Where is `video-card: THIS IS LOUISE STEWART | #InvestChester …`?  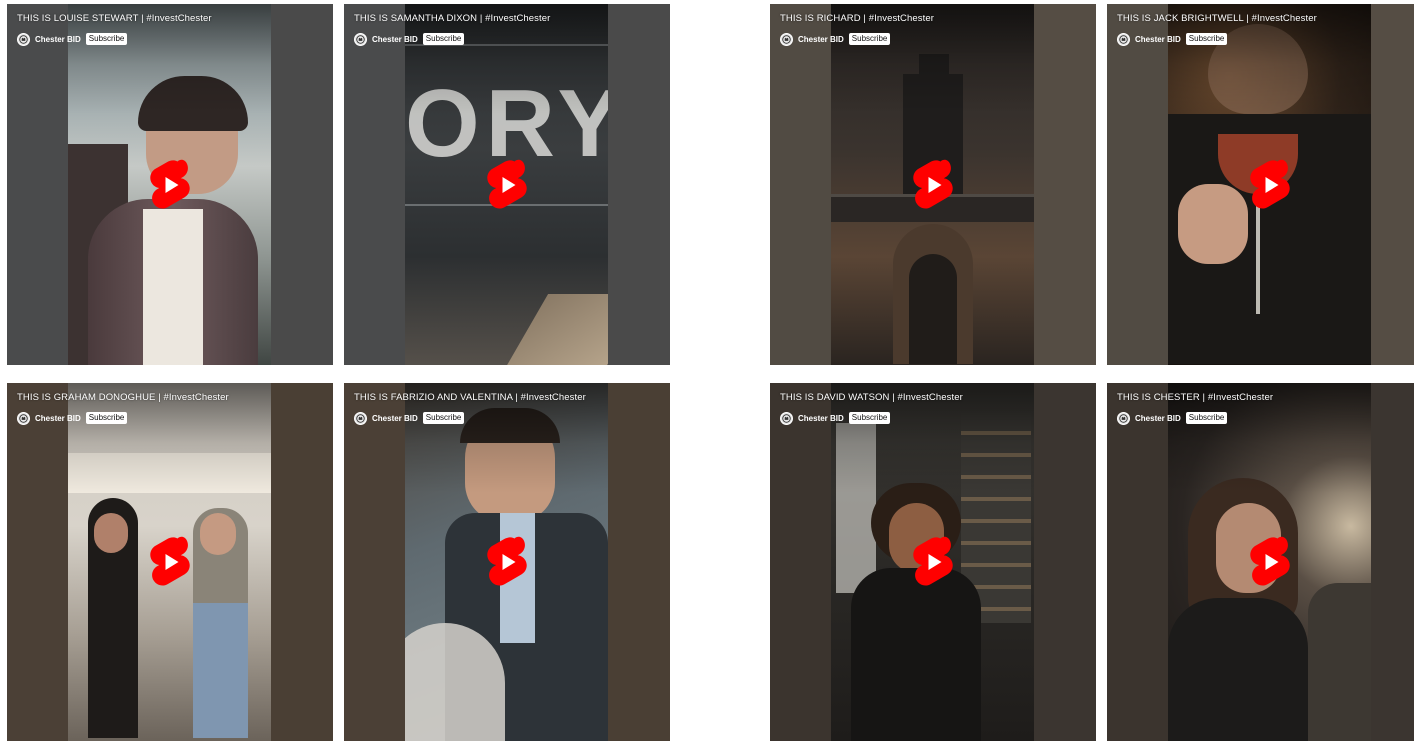
video-card: THIS IS LOUISE STEWART | #InvestChester … is located at coordinates (170, 184).